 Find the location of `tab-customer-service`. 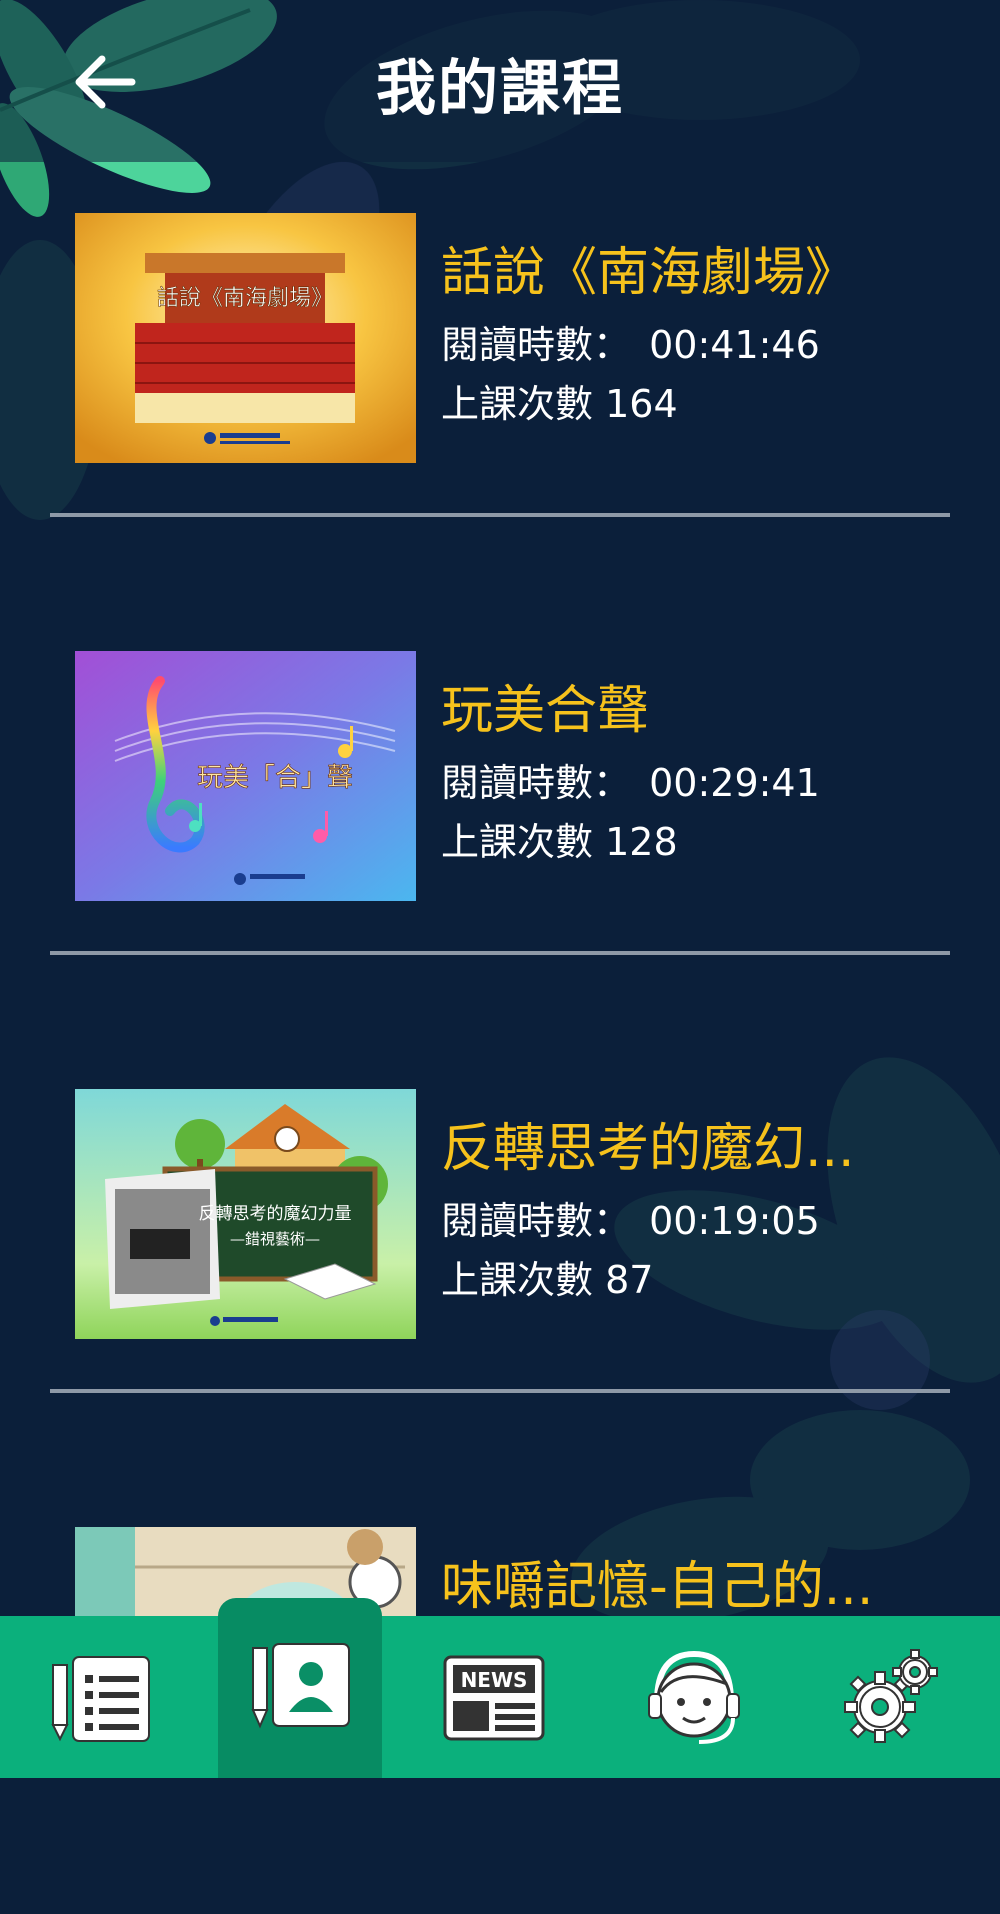

tab-customer-service is located at coordinates (694, 1697).